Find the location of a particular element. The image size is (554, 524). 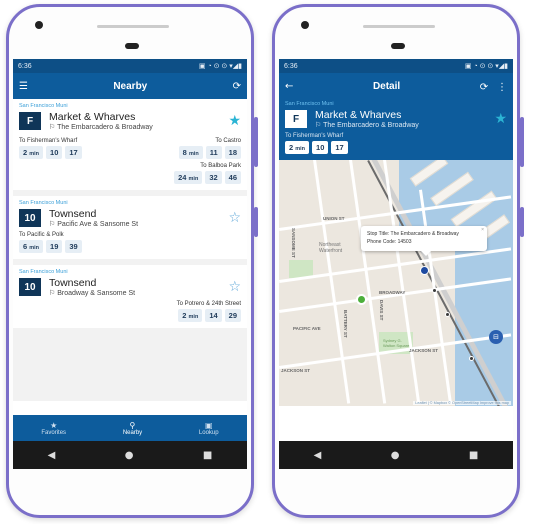

more-vert-icon: ⋮ is located at coordinates (502, 87).